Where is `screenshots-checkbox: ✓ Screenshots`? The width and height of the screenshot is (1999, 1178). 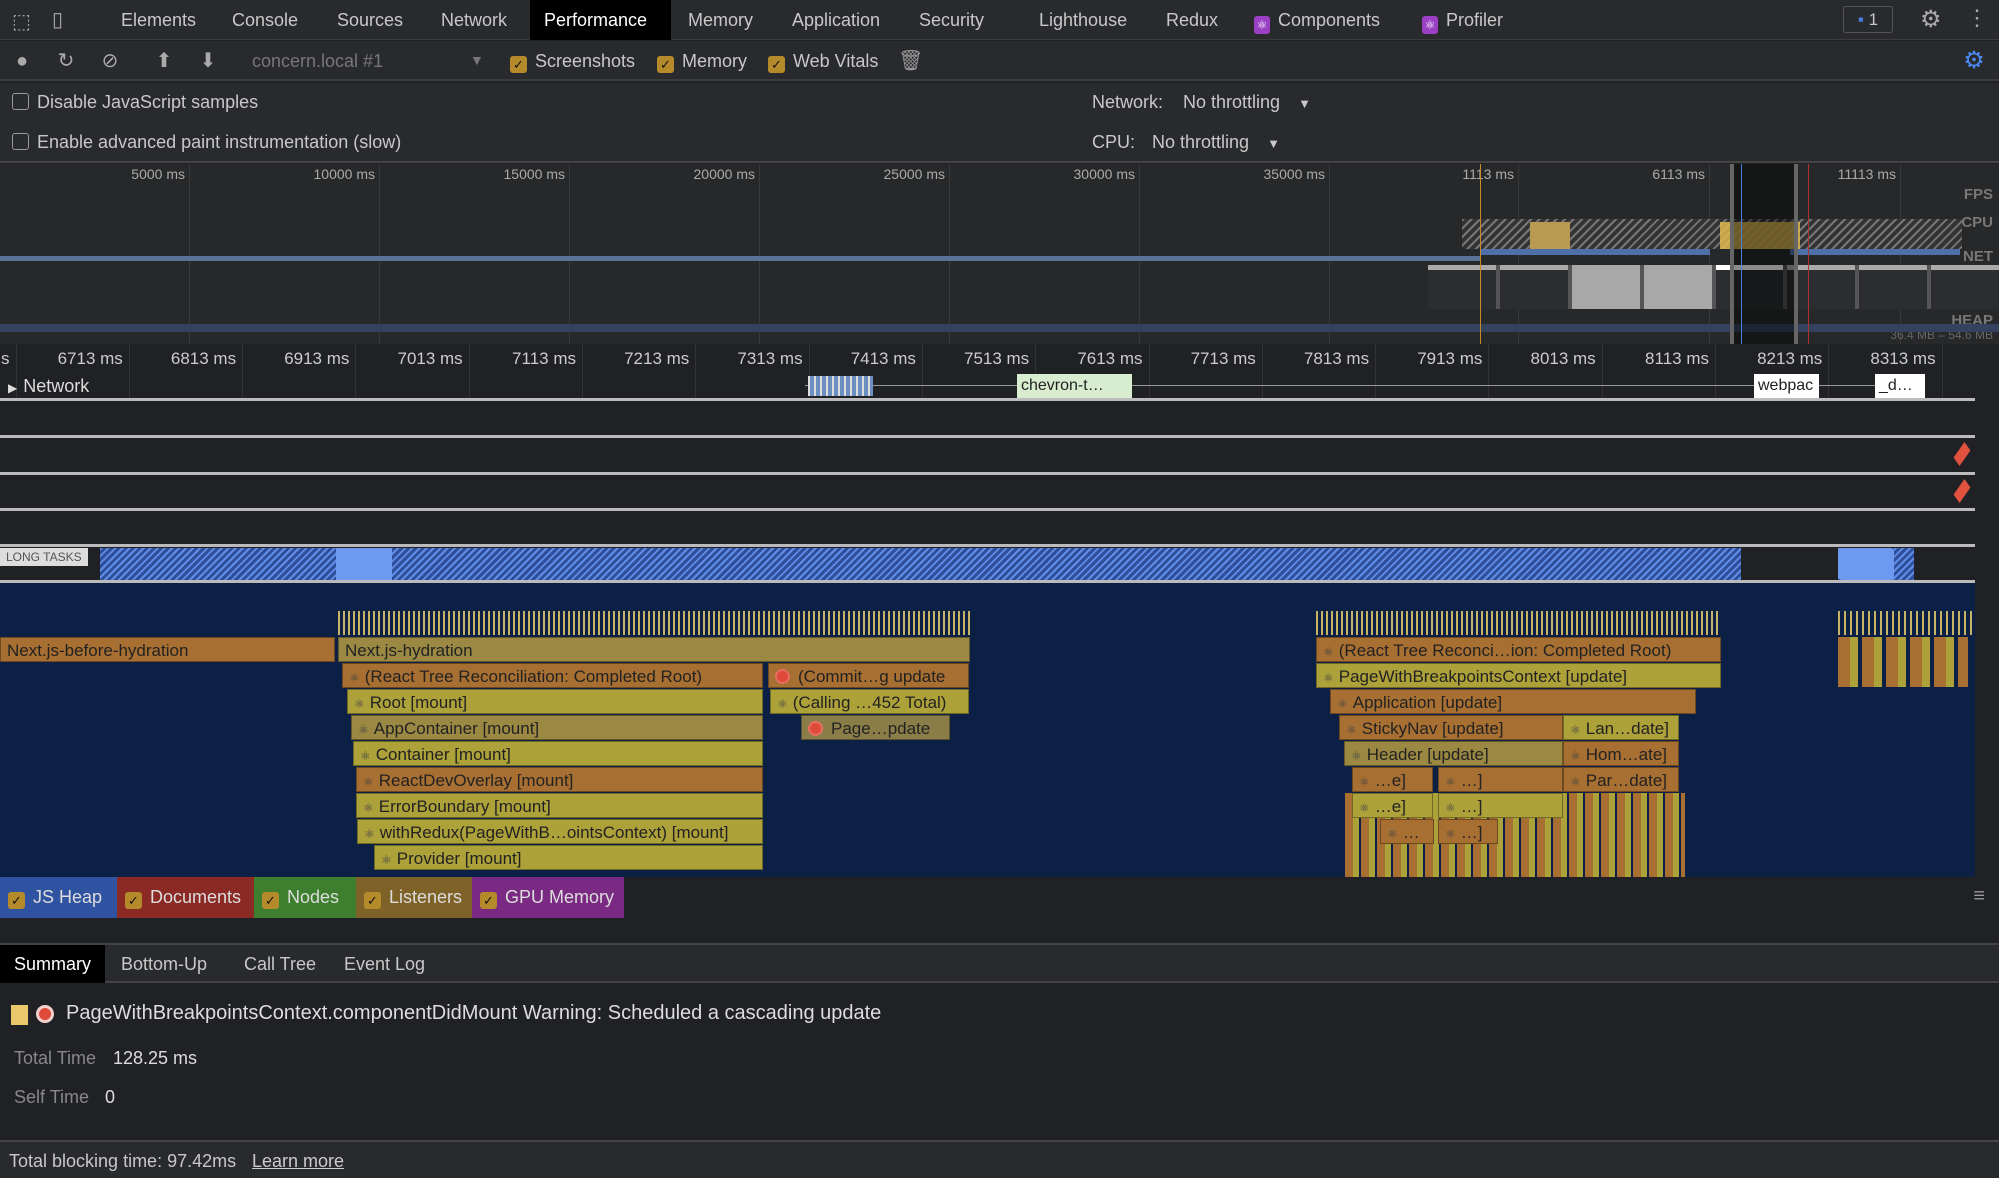
screenshots-checkbox: ✓ Screenshots is located at coordinates (572, 62).